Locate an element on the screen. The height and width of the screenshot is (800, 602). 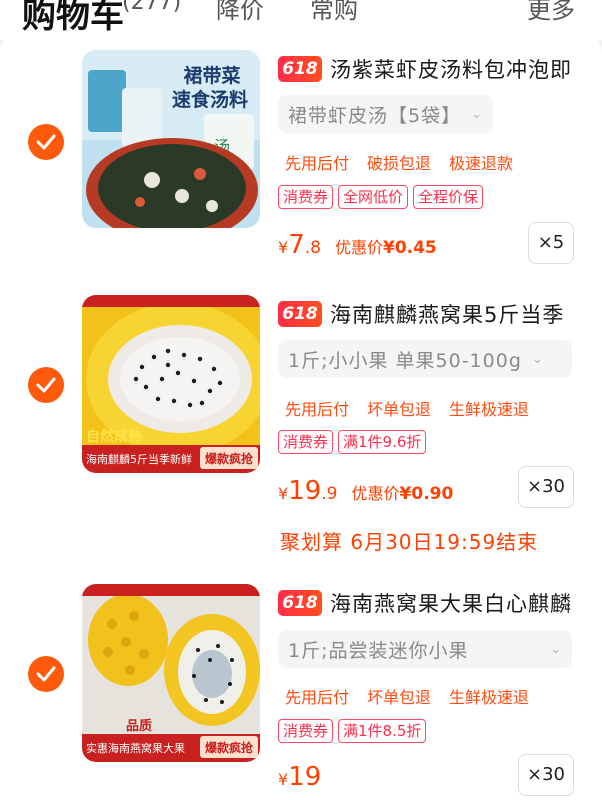
coupon-value: ¥0.90 is located at coordinates (426, 494).